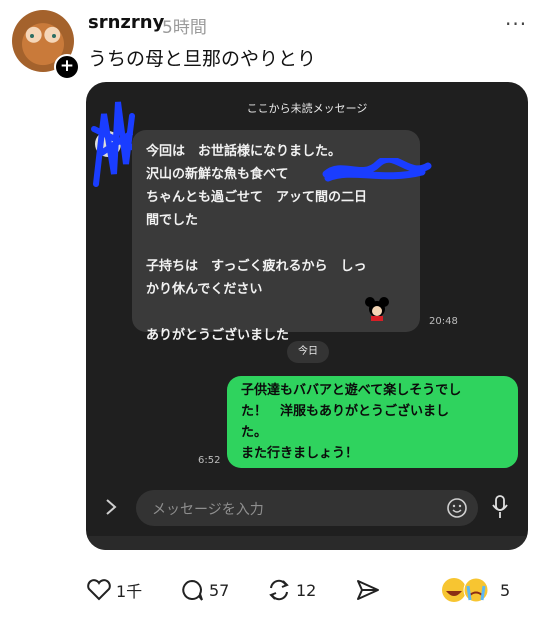 This screenshot has width=550, height=620. Describe the element at coordinates (208, 510) in the screenshot. I see `message-input-placeholder: メッセージを入力` at that location.